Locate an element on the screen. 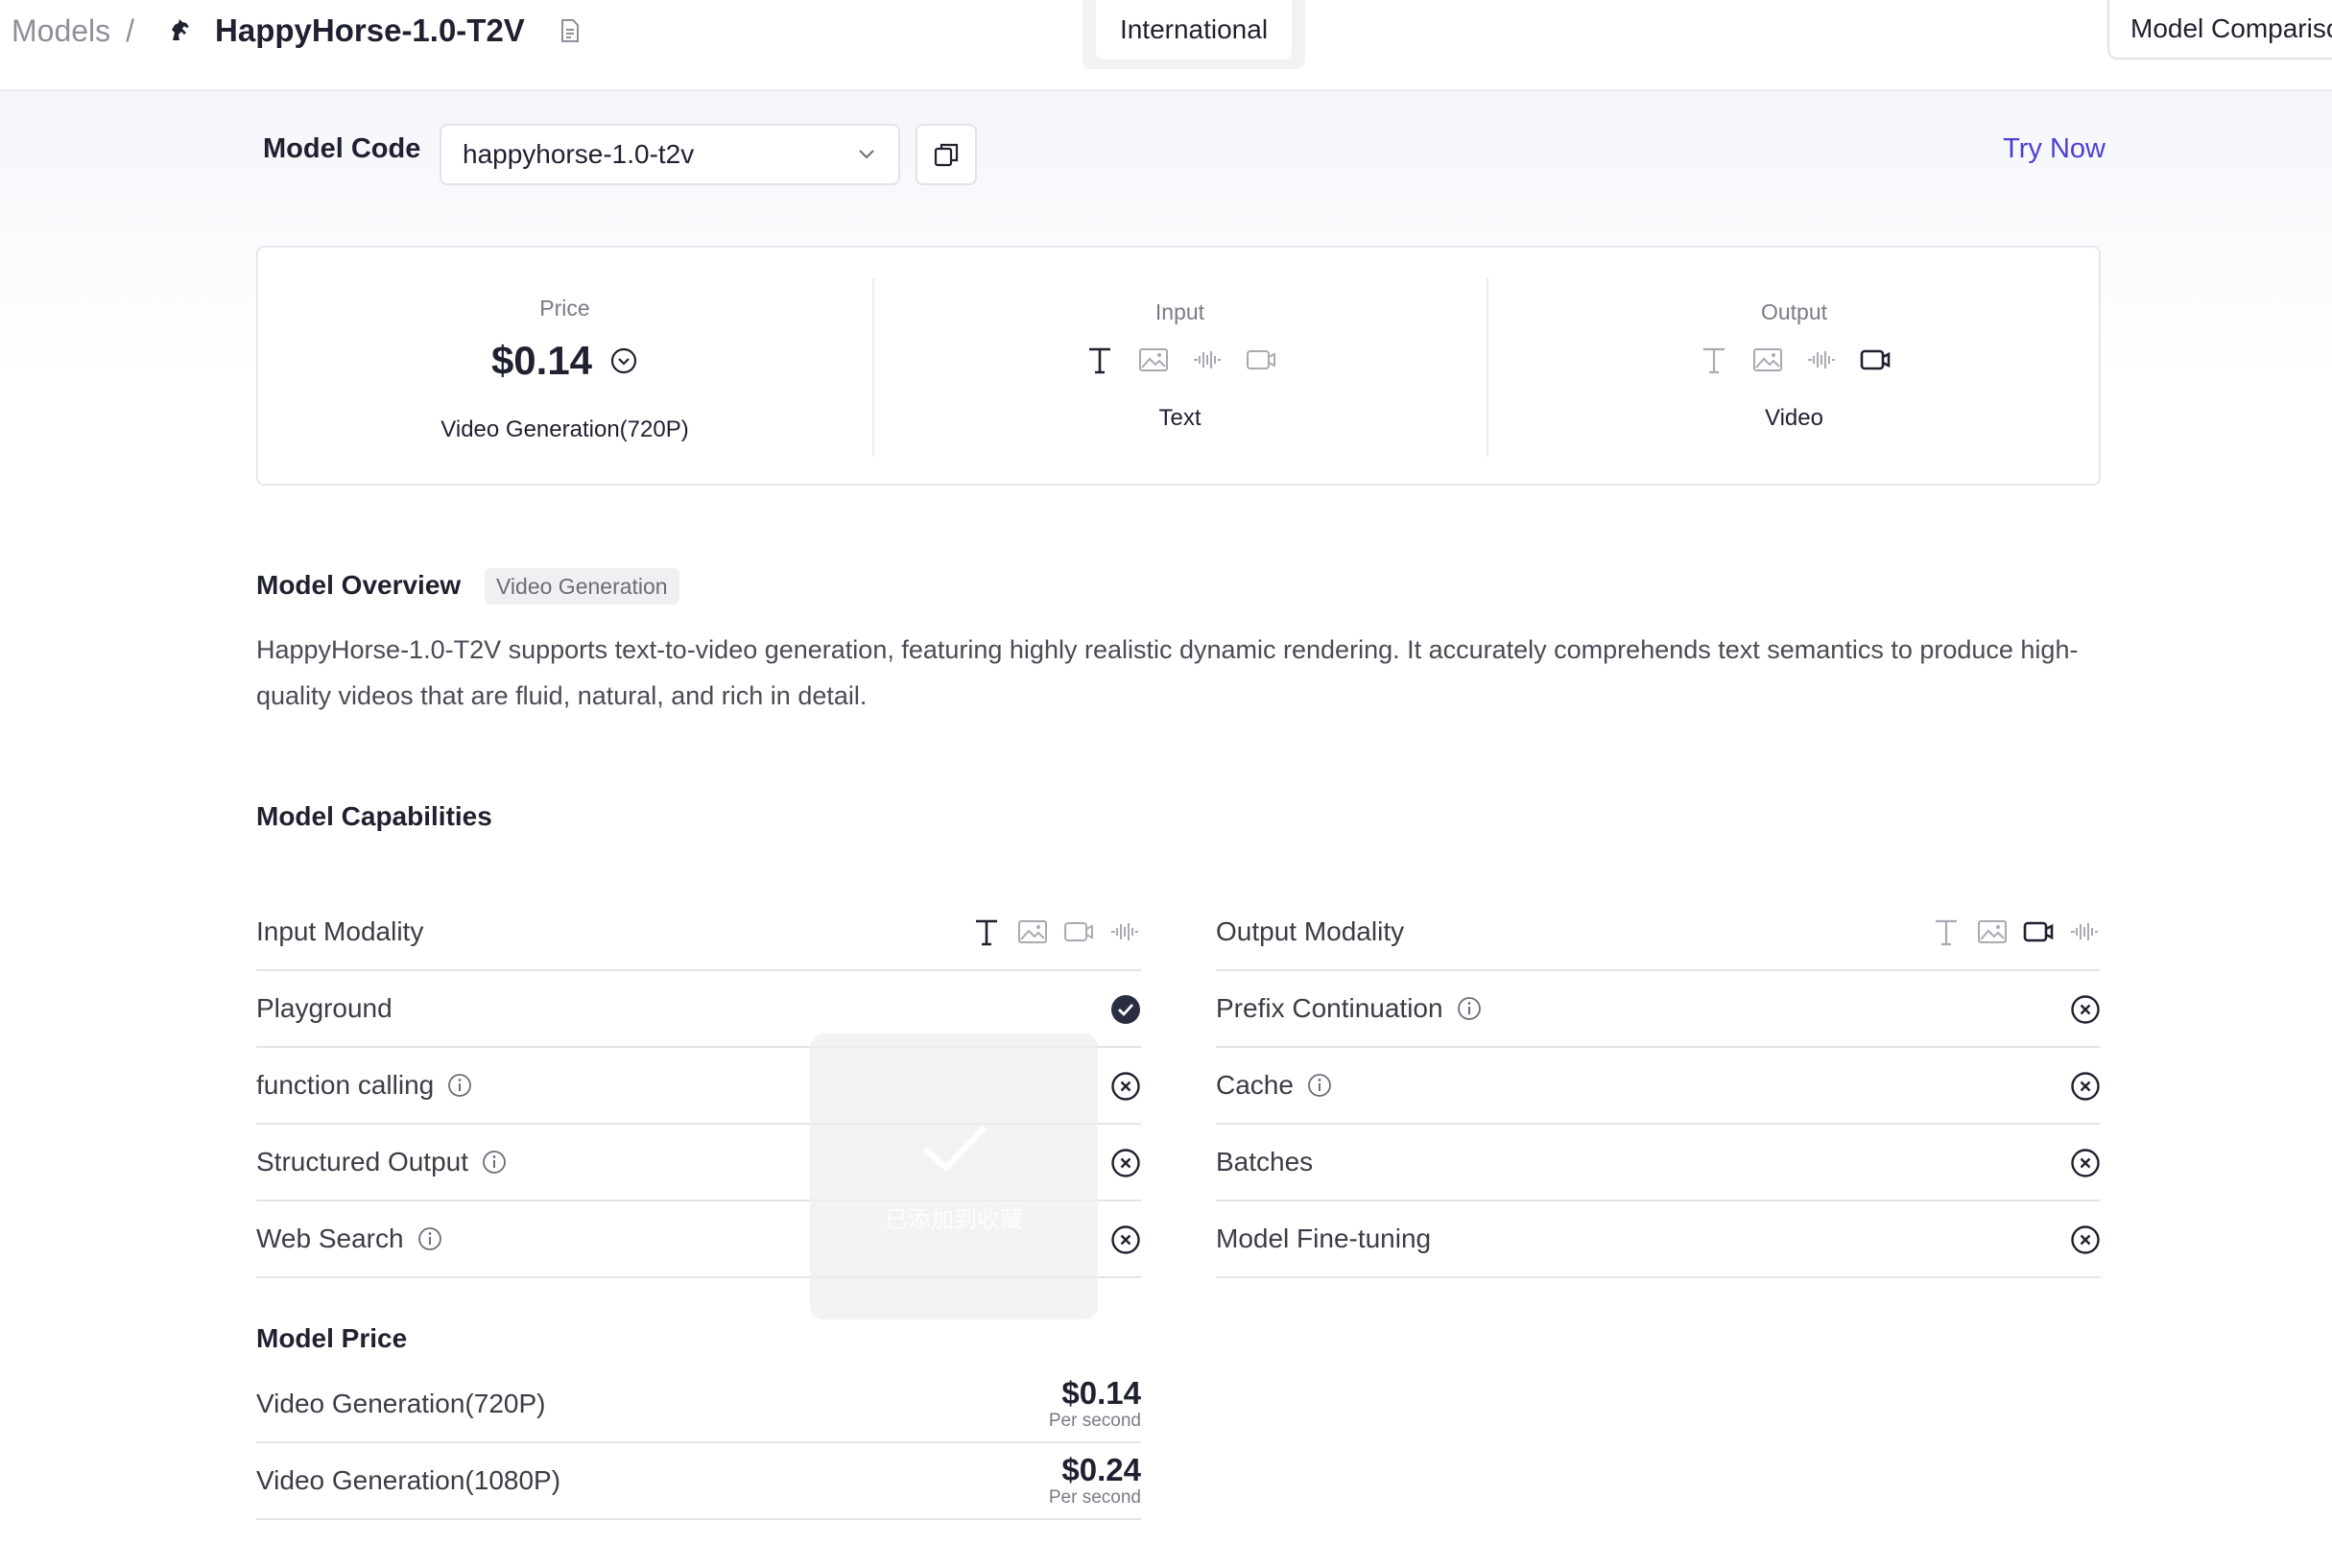 Image resolution: width=2332 pixels, height=1568 pixels. price-caption: Video Generation(720P) is located at coordinates (564, 429).